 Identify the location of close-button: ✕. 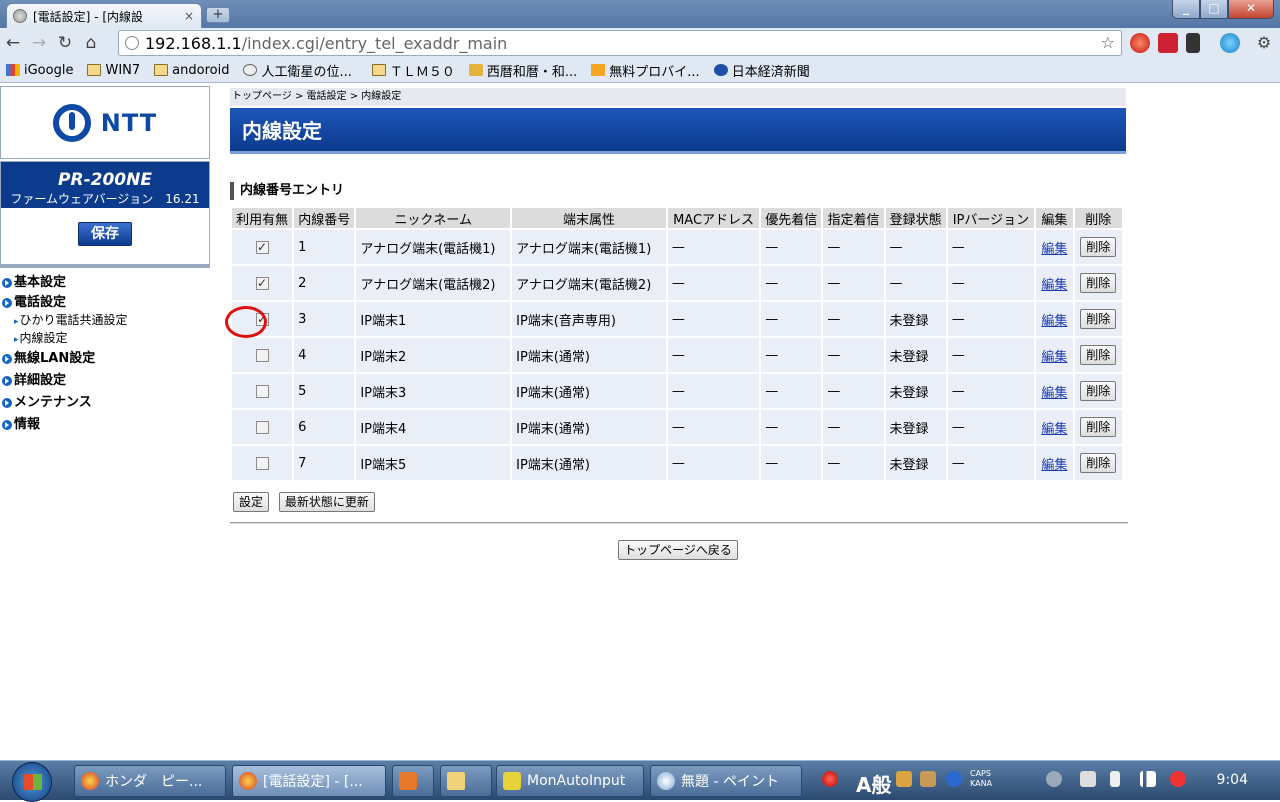
(1251, 9).